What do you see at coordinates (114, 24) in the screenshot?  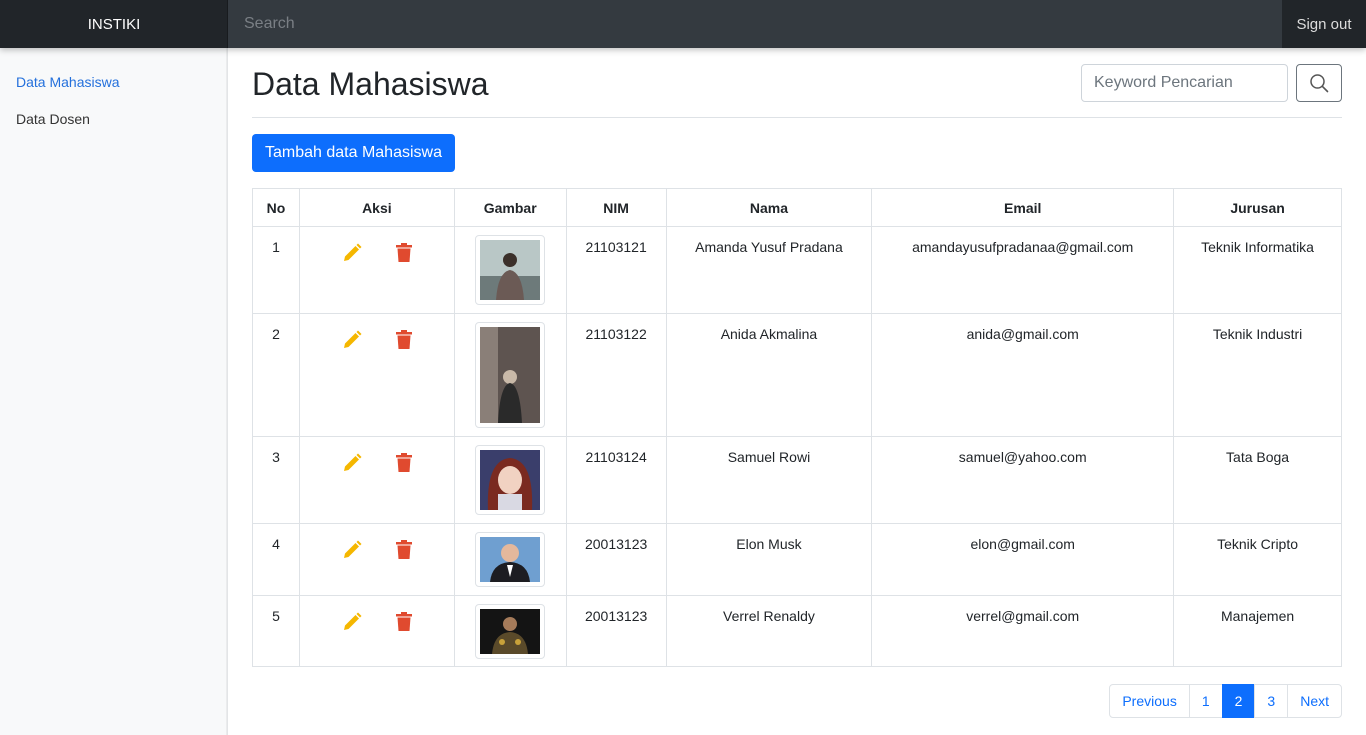 I see `brand-logo: INSTIKI` at bounding box center [114, 24].